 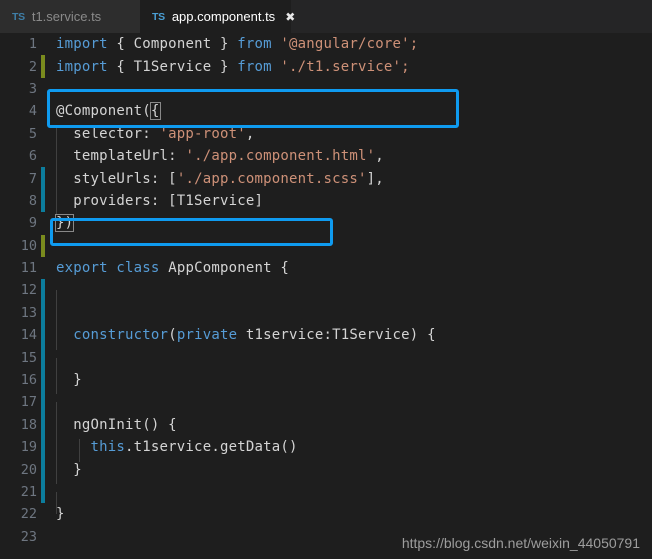 What do you see at coordinates (520, 543) in the screenshot?
I see `watermark-url: https://blog.csdn.net/weixin_44050791` at bounding box center [520, 543].